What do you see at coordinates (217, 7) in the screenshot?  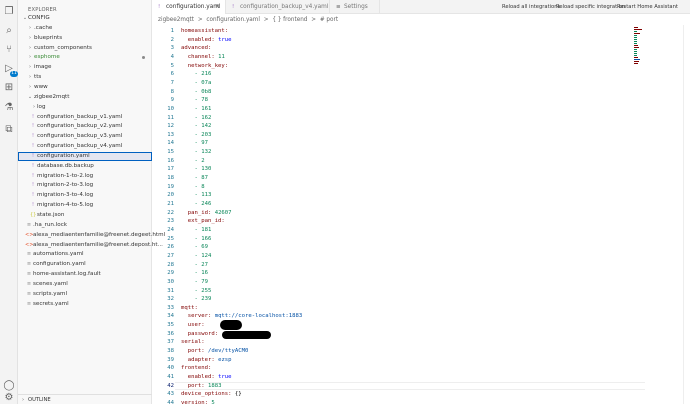 I see `close-icon: ×` at bounding box center [217, 7].